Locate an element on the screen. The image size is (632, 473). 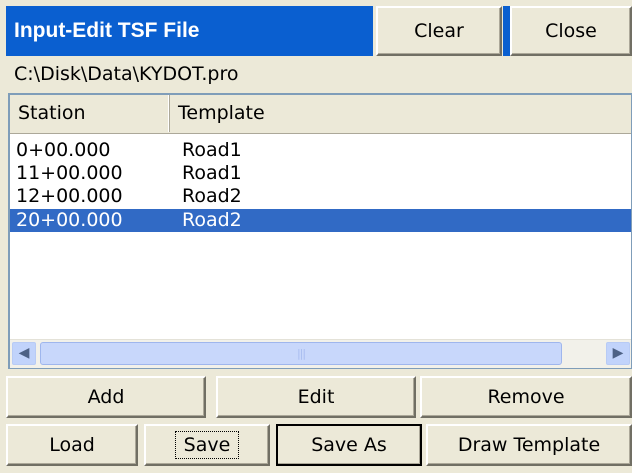
title-bar: Input-Edit TSF File Clear Close is located at coordinates (316, 31).